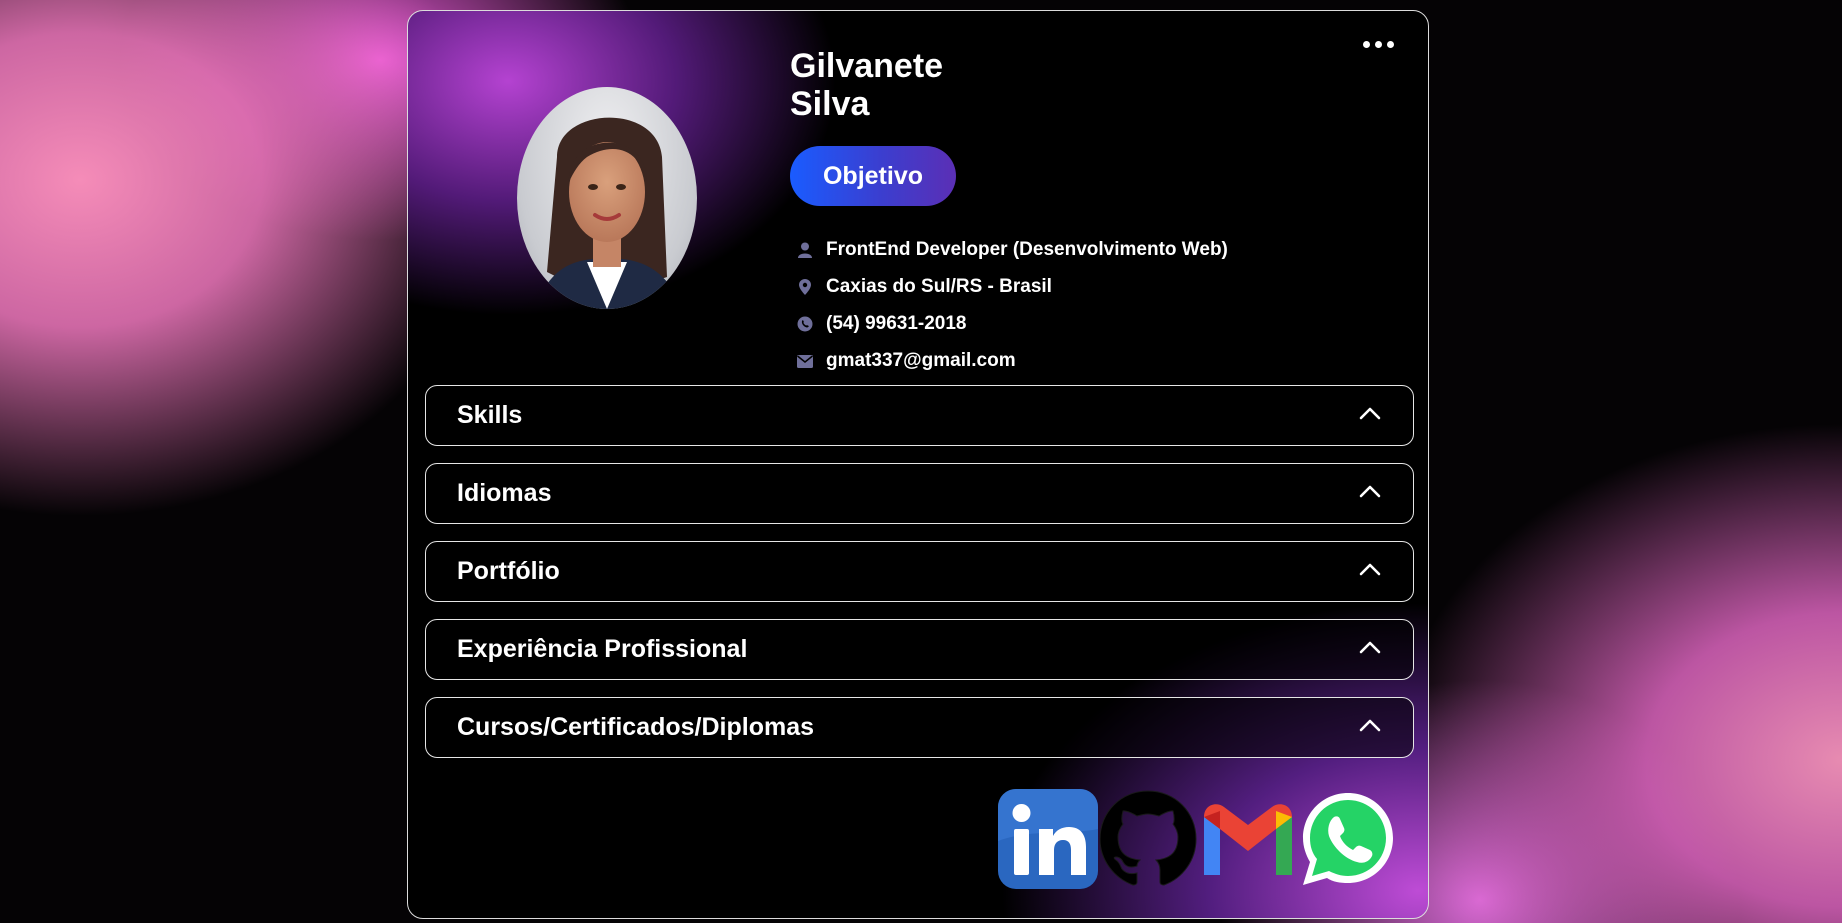 The width and height of the screenshot is (1842, 923). What do you see at coordinates (1348, 839) in the screenshot?
I see `whatsapp-icon` at bounding box center [1348, 839].